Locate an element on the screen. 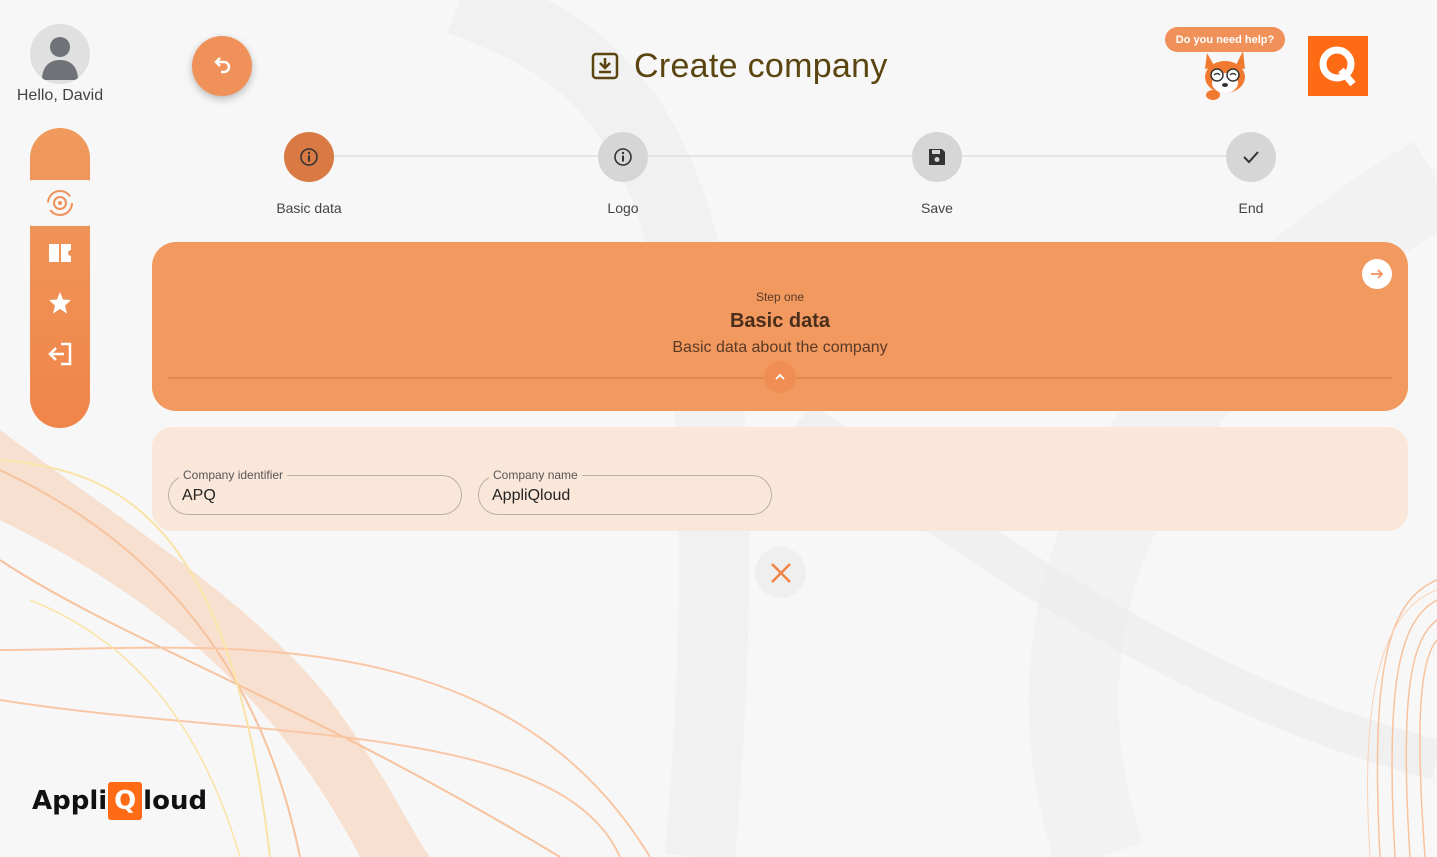 This screenshot has width=1437, height=857. undo-icon is located at coordinates (222, 65).